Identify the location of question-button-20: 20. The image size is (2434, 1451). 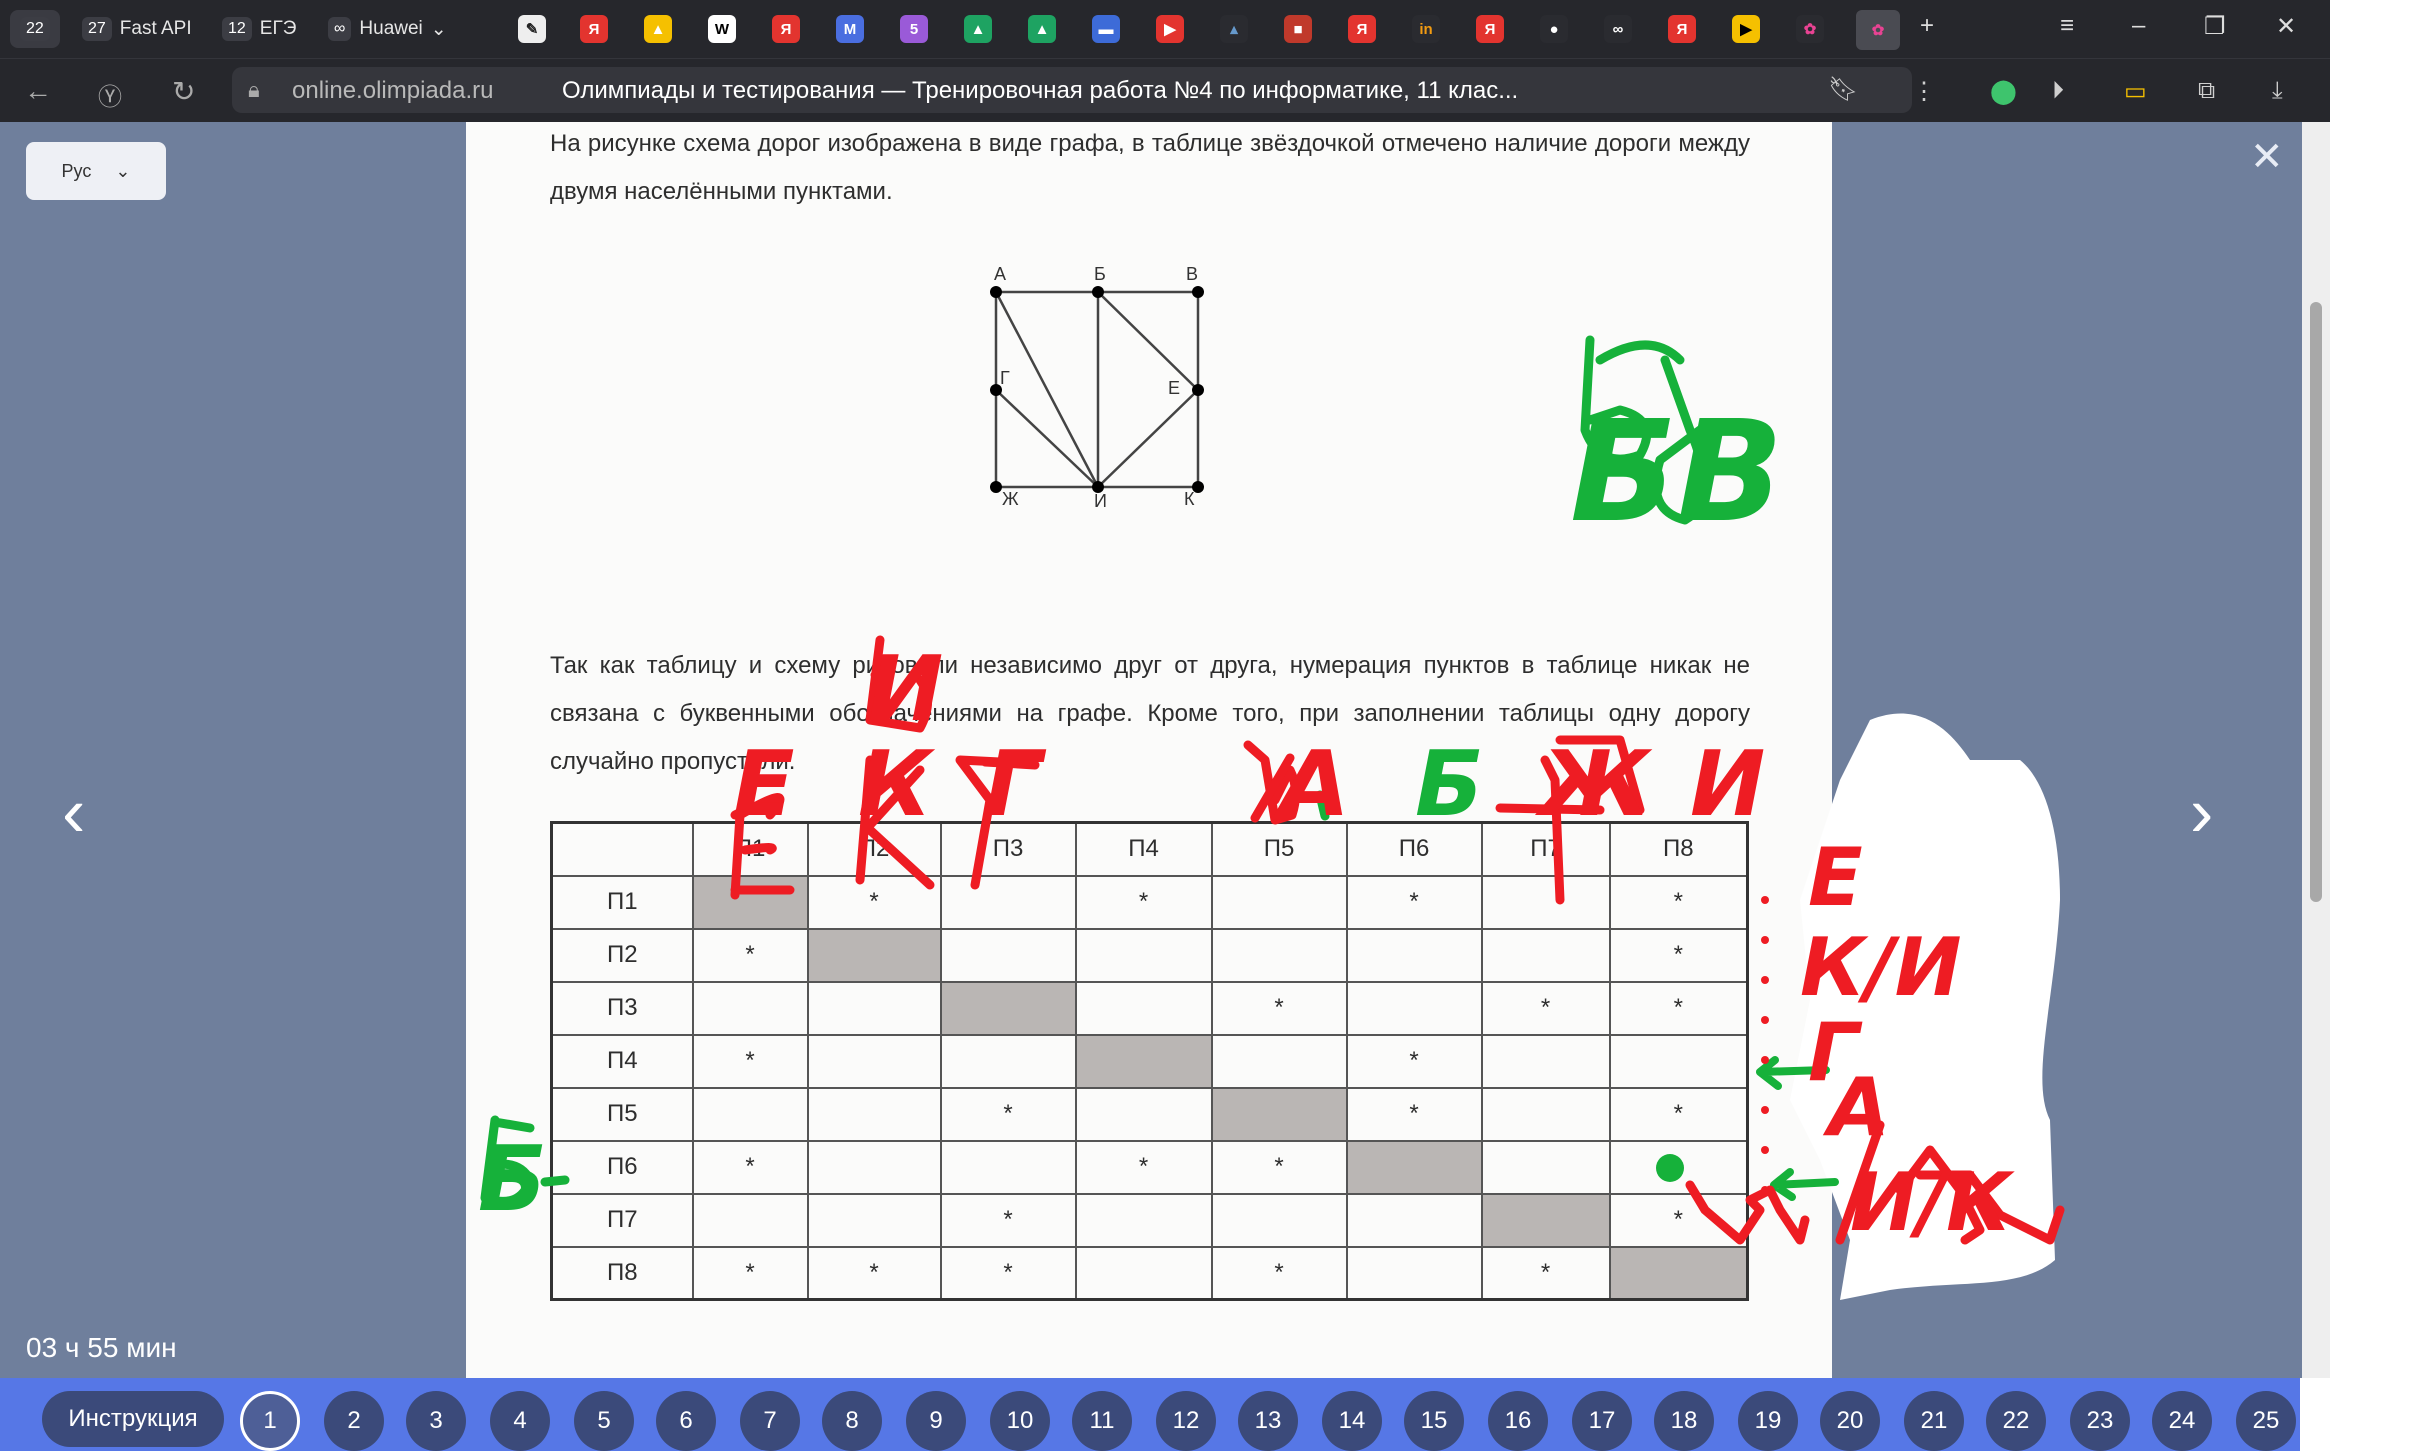
(1850, 1421).